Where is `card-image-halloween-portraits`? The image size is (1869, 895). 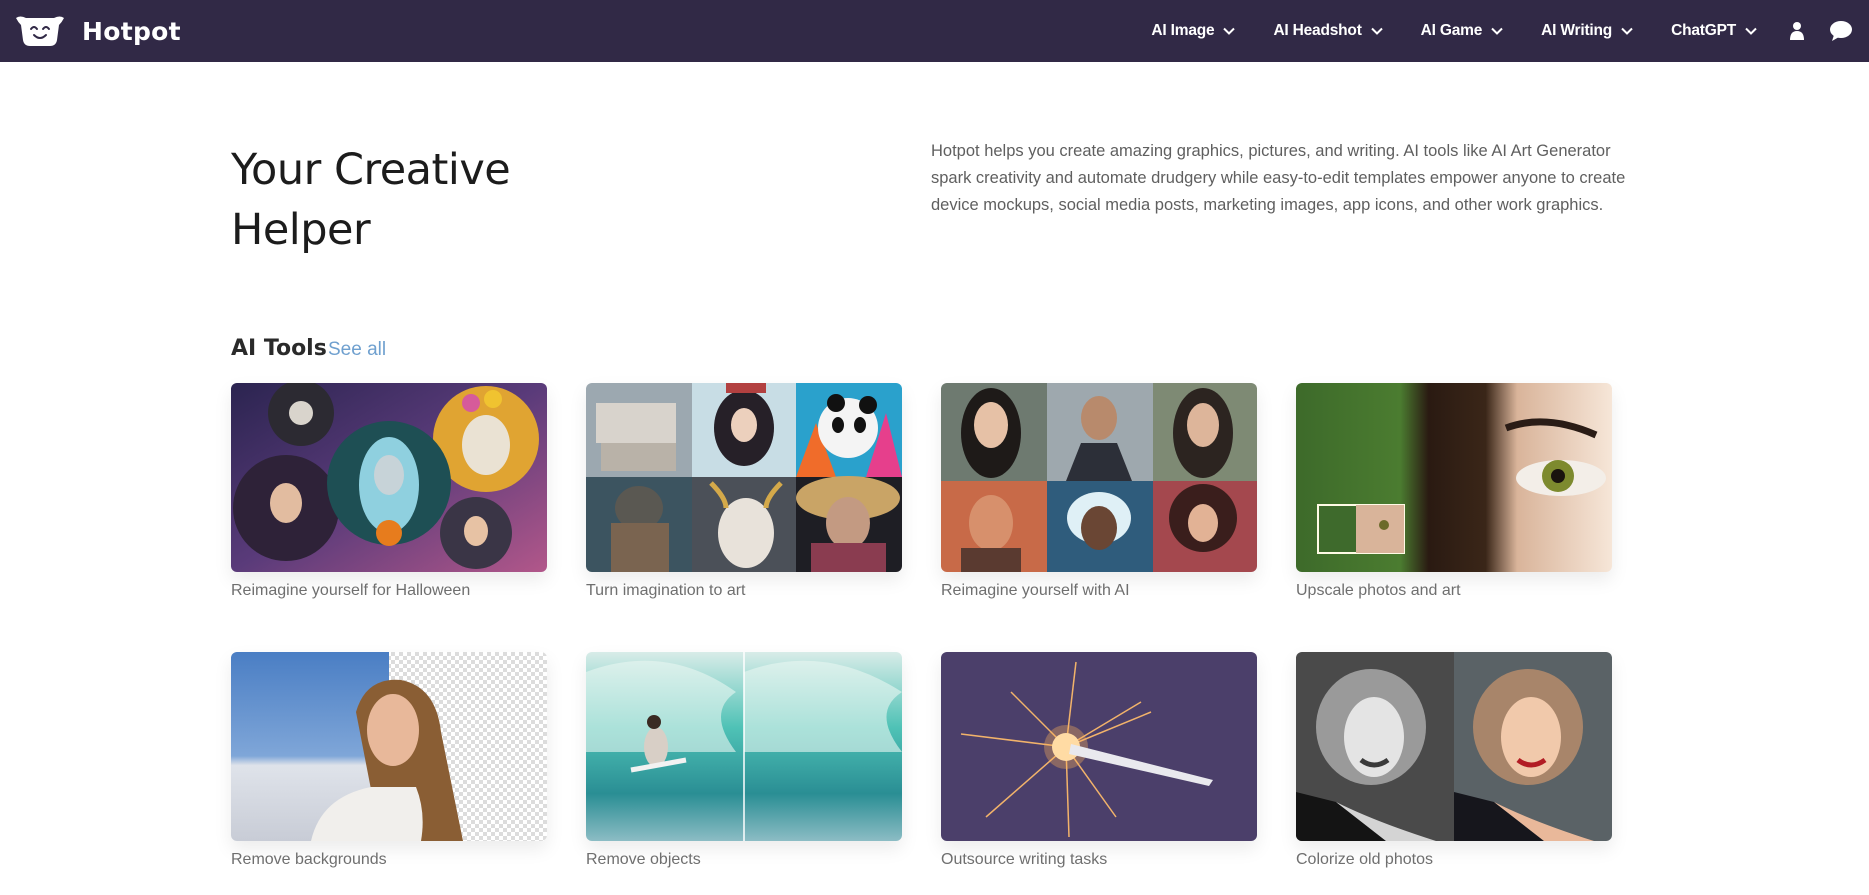
card-image-halloween-portraits is located at coordinates (389, 477).